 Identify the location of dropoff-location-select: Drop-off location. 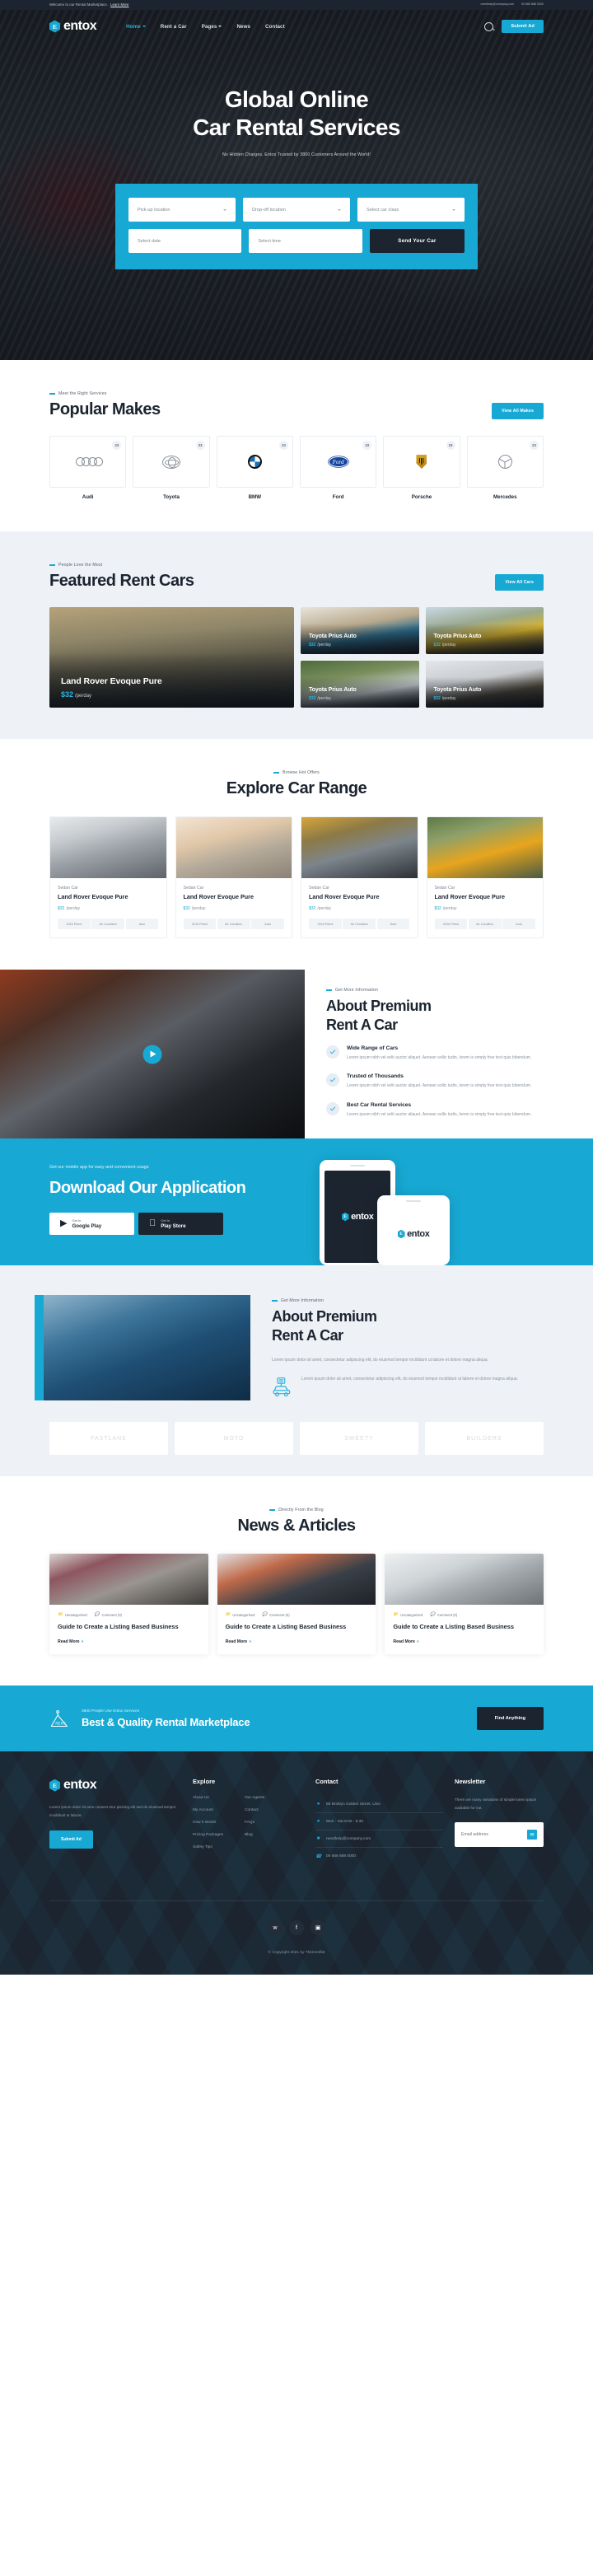
(296, 210).